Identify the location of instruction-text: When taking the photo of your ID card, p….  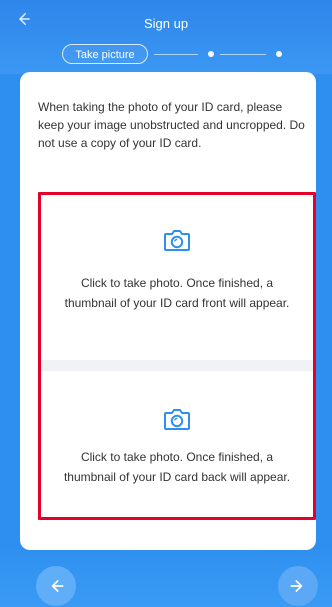
(171, 125).